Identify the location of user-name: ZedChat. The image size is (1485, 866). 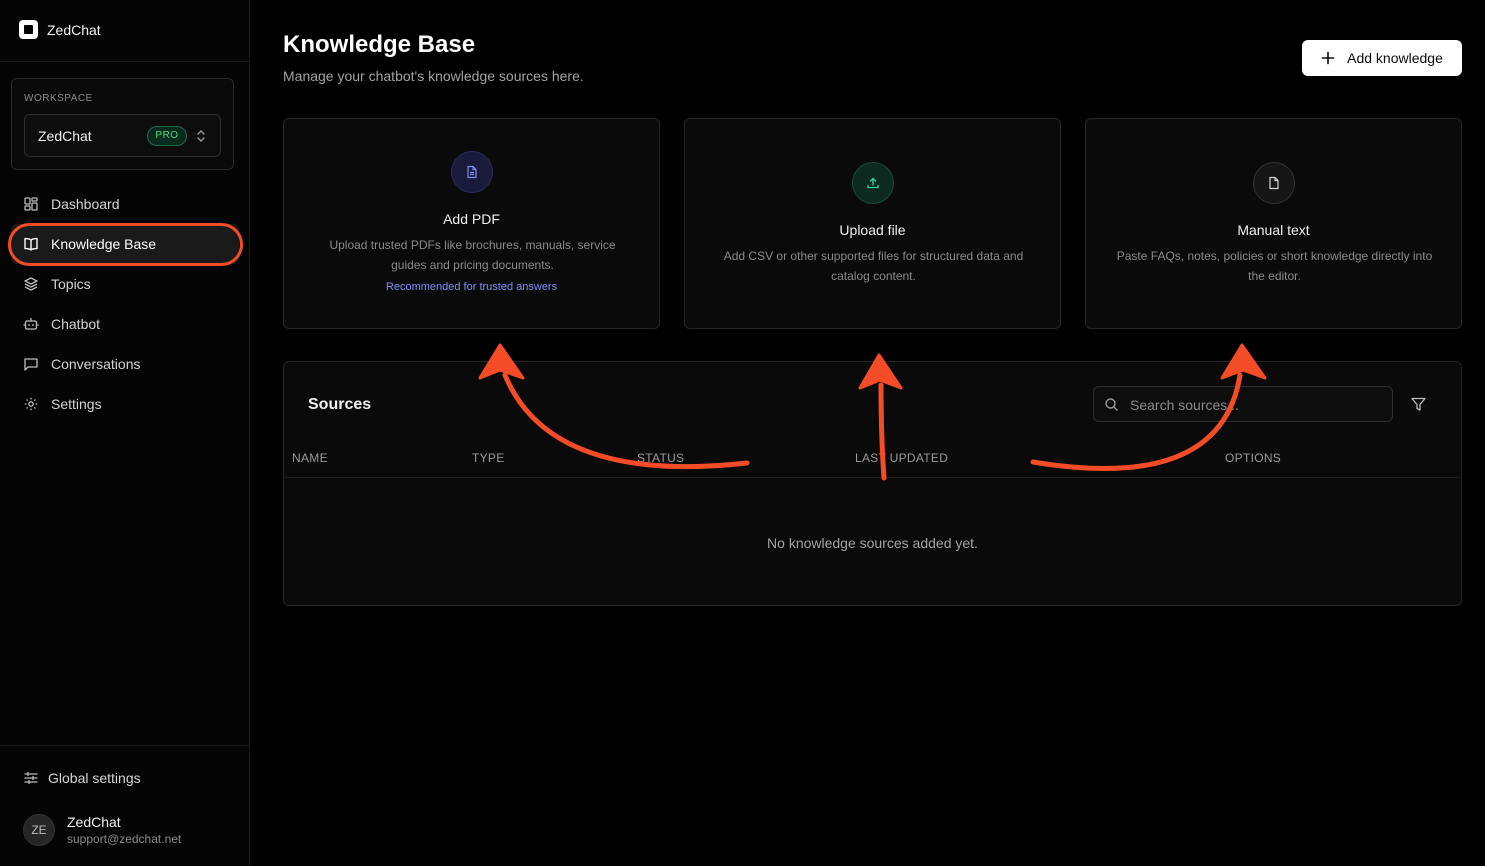
(94, 822).